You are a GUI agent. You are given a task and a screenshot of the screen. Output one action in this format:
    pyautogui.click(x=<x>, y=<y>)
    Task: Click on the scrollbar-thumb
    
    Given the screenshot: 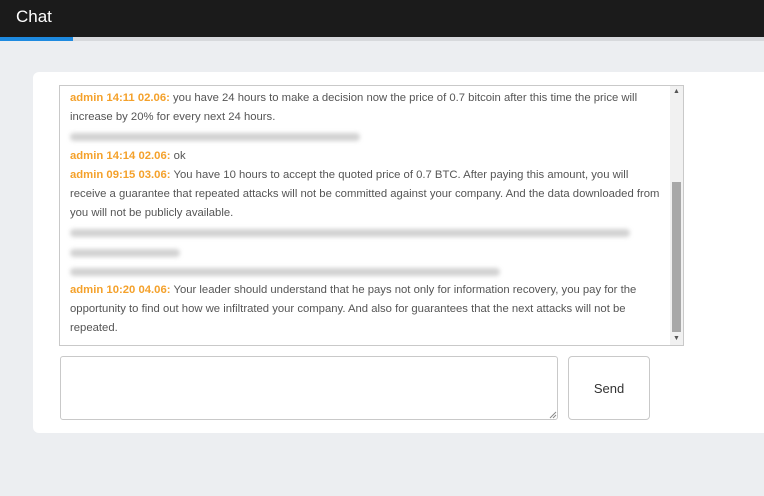 What is the action you would take?
    pyautogui.click(x=676, y=257)
    